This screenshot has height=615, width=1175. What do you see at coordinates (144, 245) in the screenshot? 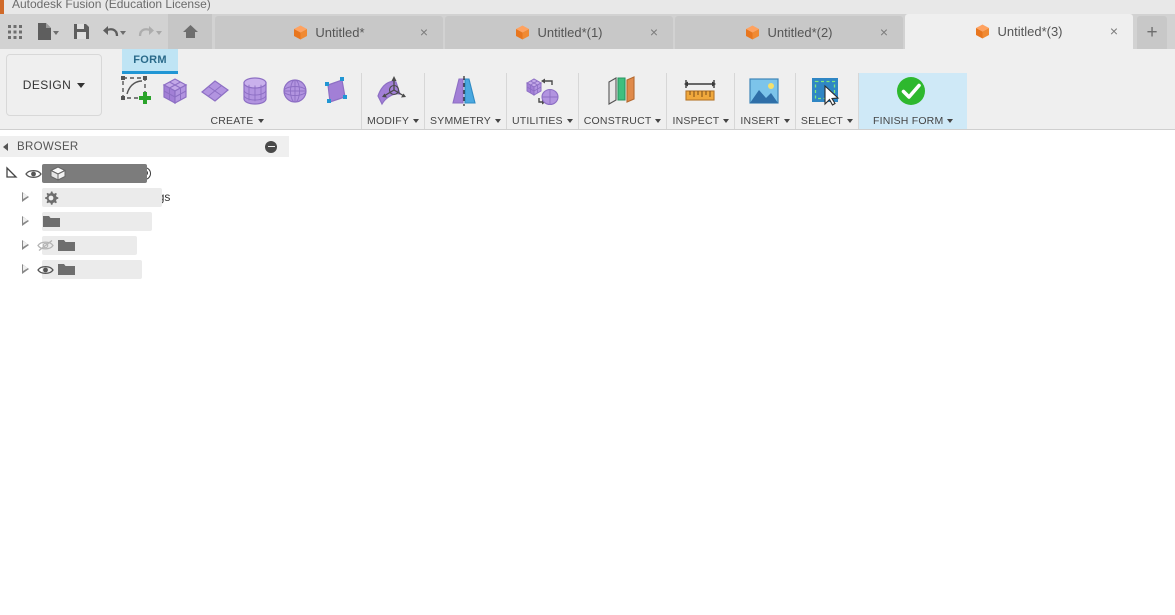
I see `browser-node-origin: Origin` at bounding box center [144, 245].